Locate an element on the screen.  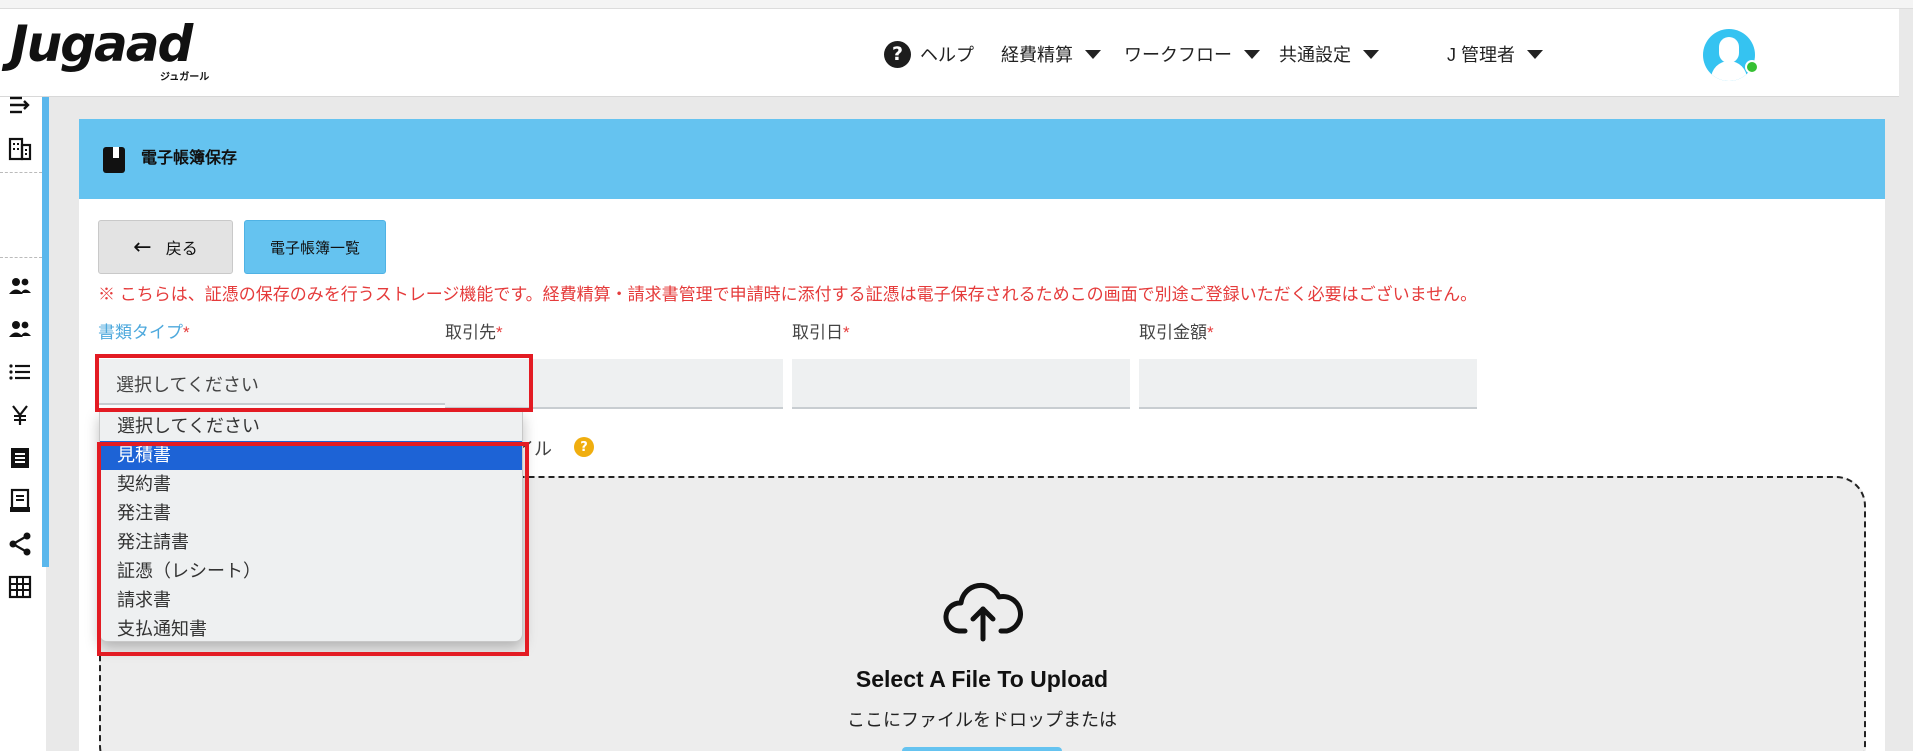
book-icon is located at coordinates (114, 160).